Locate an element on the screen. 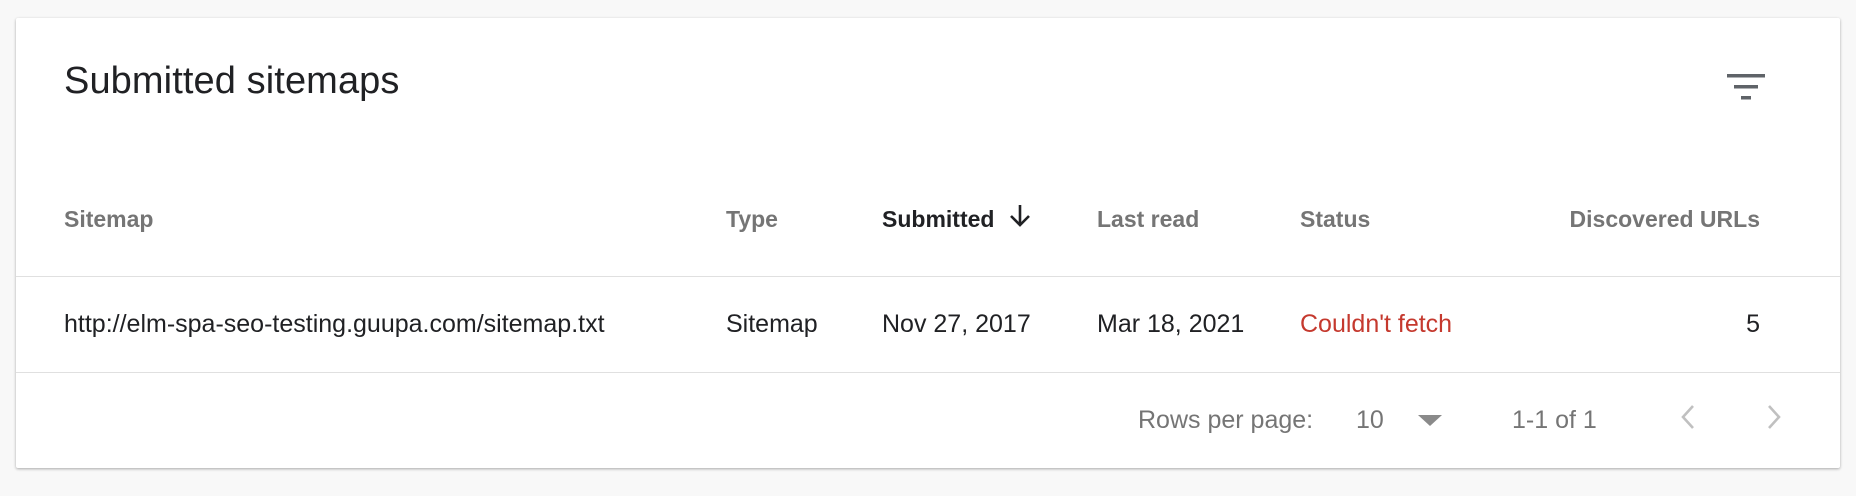  discovered-urls-cell: 5 is located at coordinates (1753, 324).